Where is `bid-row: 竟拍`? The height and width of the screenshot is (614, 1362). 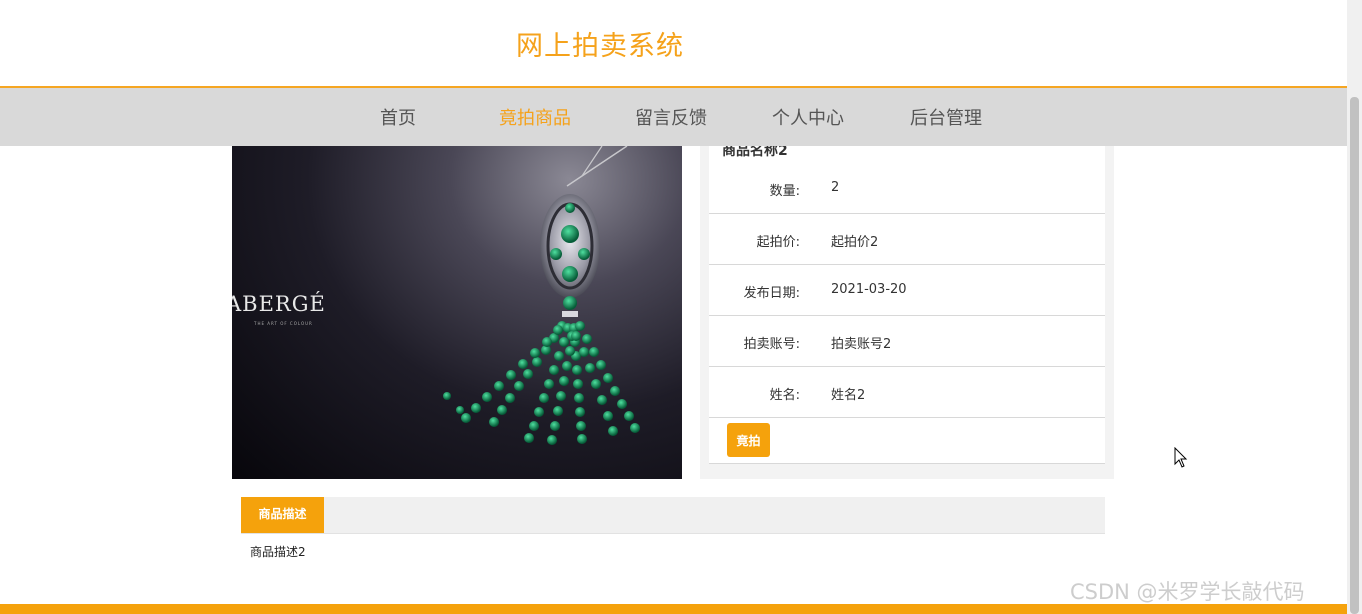
bid-row: 竟拍 is located at coordinates (907, 441).